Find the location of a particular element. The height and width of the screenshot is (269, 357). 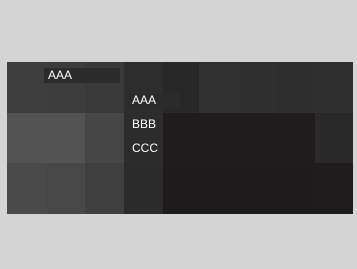

list-item-aaa: AAA is located at coordinates (154, 100).